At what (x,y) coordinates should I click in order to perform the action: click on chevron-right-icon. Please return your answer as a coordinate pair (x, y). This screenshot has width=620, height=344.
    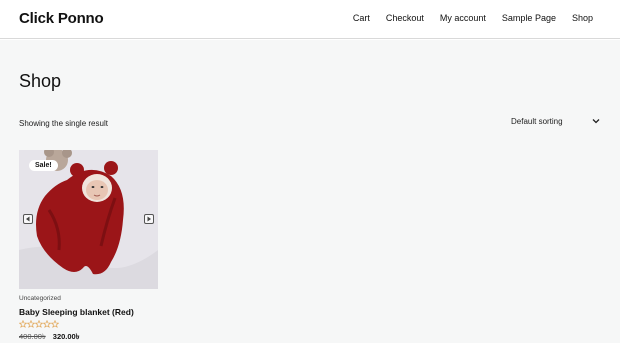
    Looking at the image, I should click on (149, 219).